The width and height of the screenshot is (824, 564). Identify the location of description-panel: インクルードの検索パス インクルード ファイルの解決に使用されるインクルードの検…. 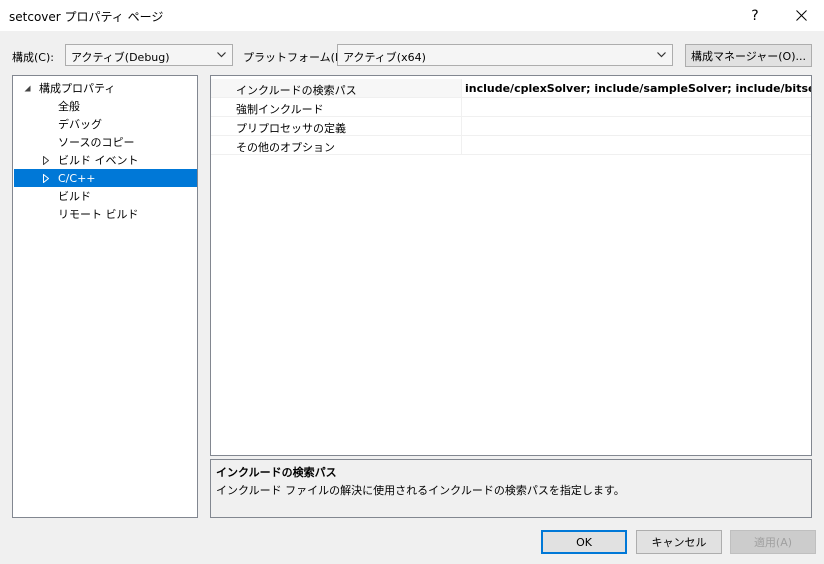
(511, 488).